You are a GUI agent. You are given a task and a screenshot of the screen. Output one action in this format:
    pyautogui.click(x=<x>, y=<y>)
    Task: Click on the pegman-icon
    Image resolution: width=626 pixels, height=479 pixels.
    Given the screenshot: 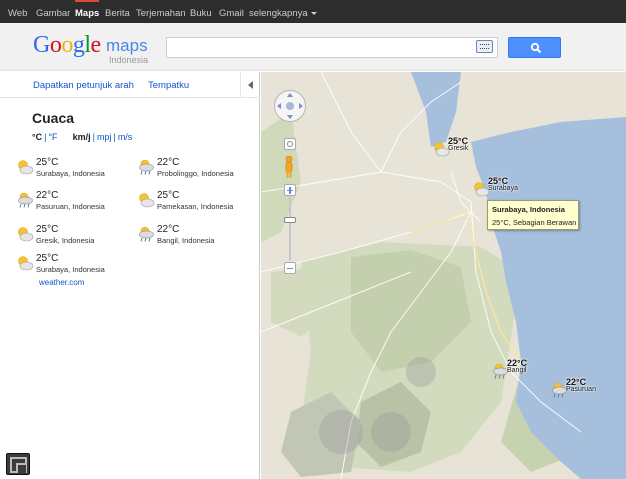 What is the action you would take?
    pyautogui.click(x=289, y=167)
    